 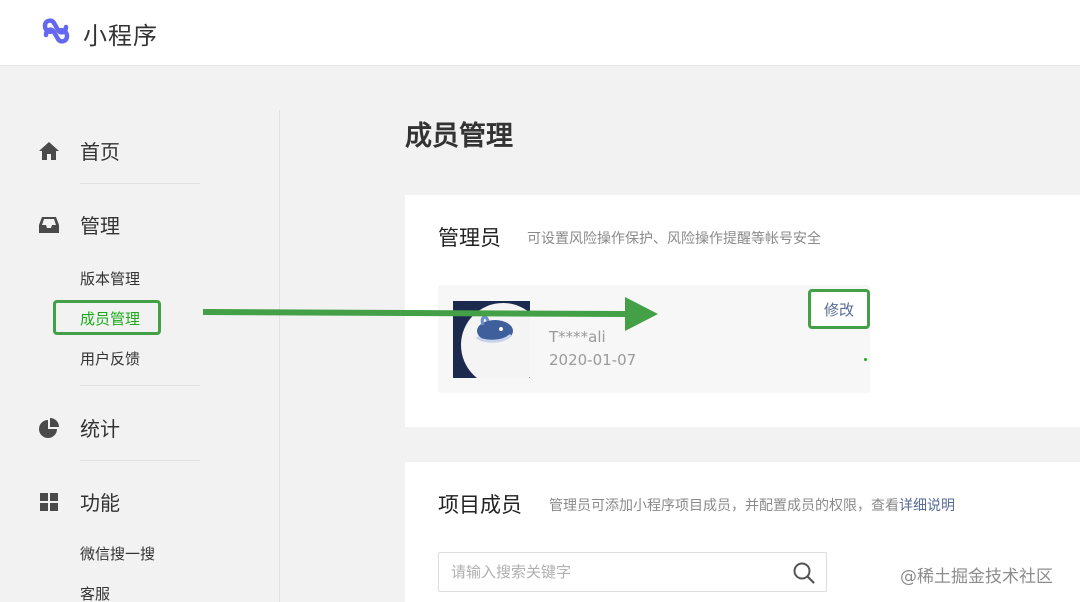 What do you see at coordinates (79, 224) in the screenshot?
I see `sidebar-item-manage: 管理` at bounding box center [79, 224].